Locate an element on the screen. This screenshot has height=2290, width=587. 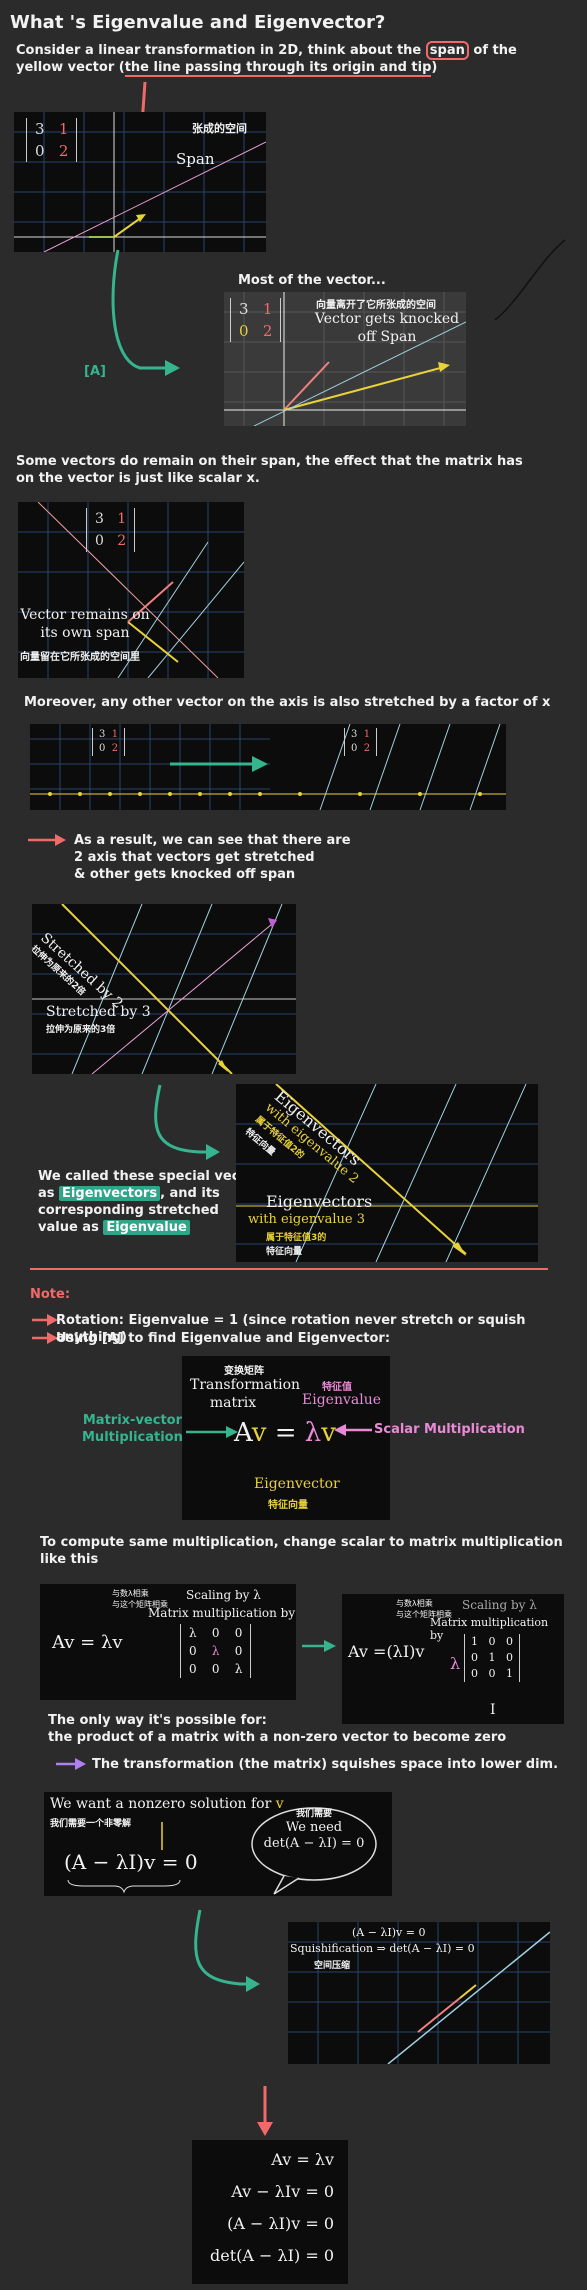
fig11-sq: Squishification ⇒ det(A − λI) = 0 is located at coordinates (382, 1948).